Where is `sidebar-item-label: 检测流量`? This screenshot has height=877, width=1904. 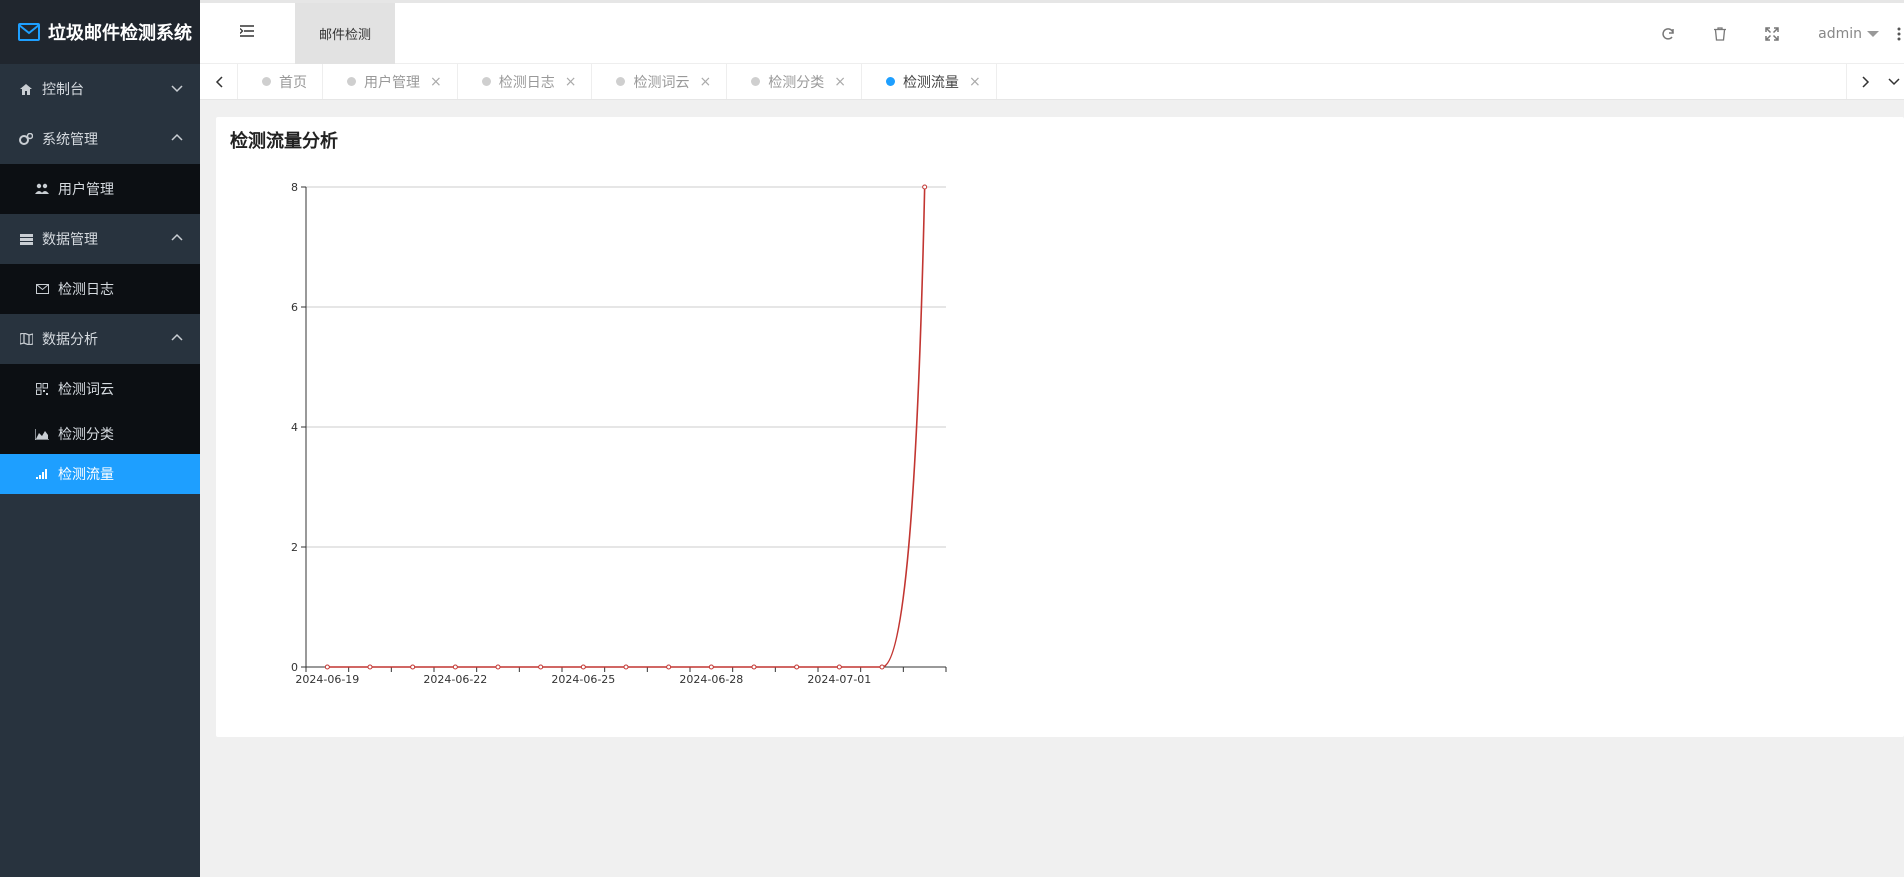
sidebar-item-label: 检测流量 is located at coordinates (86, 475).